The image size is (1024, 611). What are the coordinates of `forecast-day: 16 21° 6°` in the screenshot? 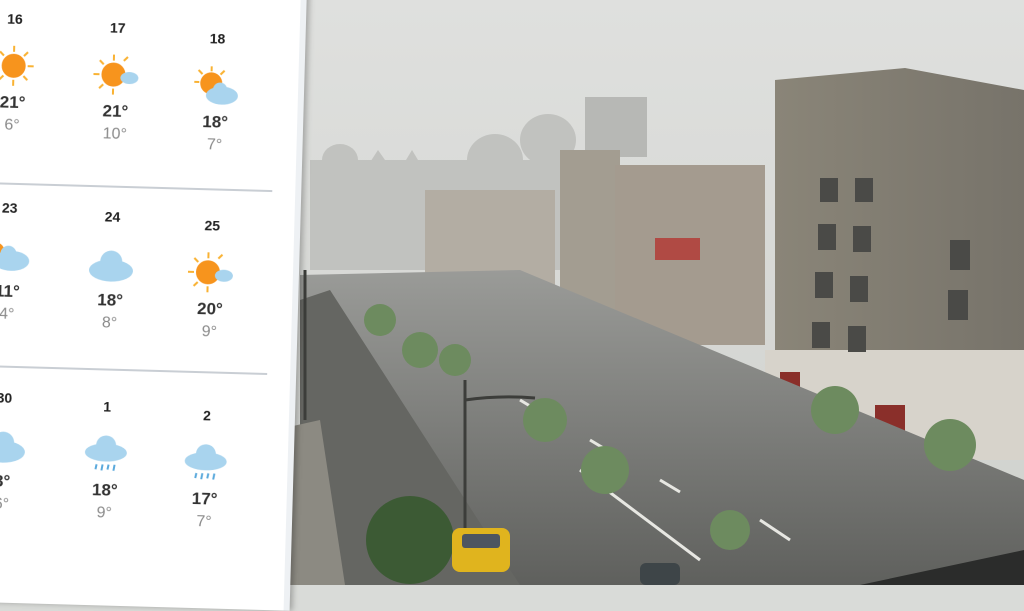 It's located at (25, 73).